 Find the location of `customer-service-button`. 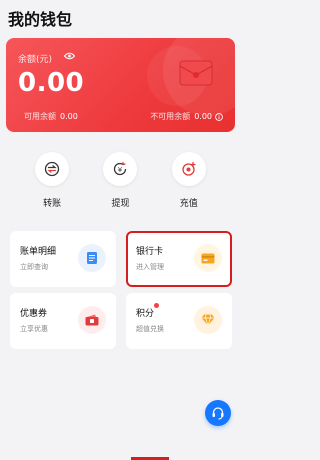

customer-service-button is located at coordinates (218, 413).